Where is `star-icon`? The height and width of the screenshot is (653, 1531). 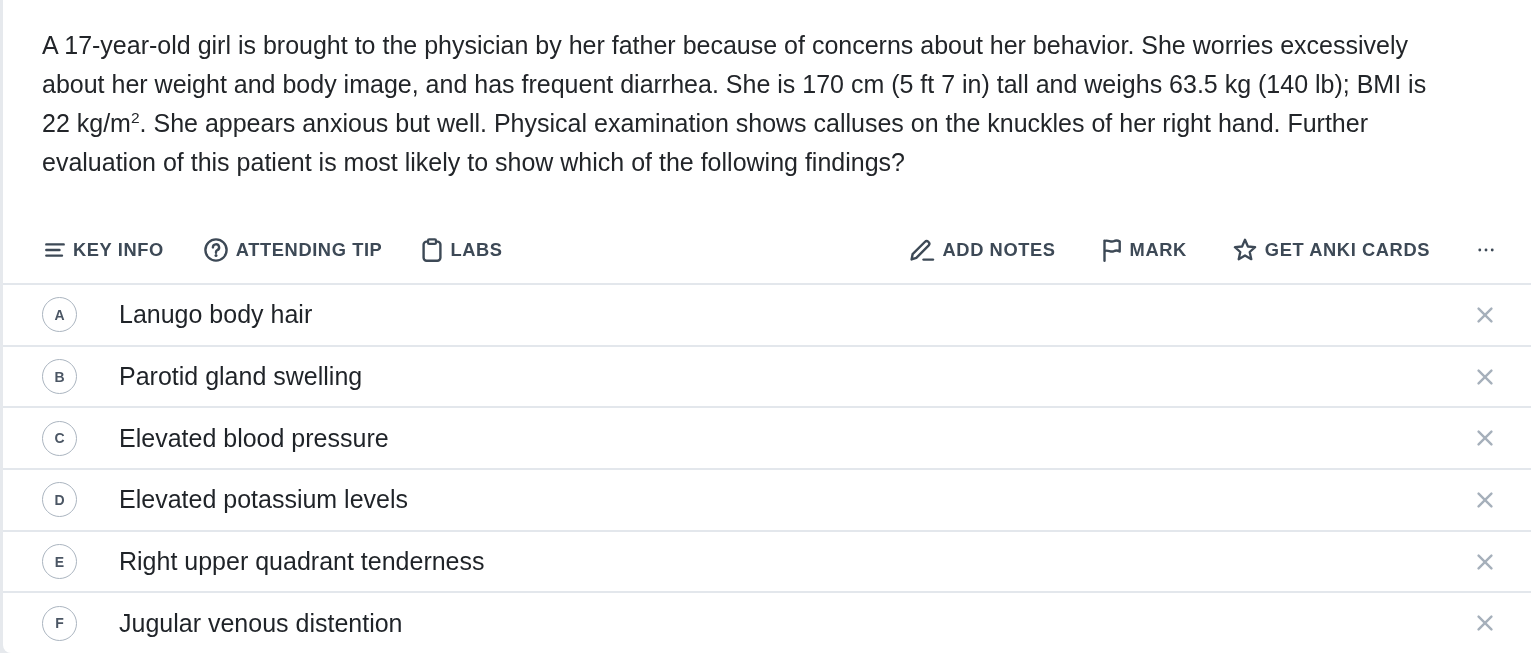 star-icon is located at coordinates (1244, 250).